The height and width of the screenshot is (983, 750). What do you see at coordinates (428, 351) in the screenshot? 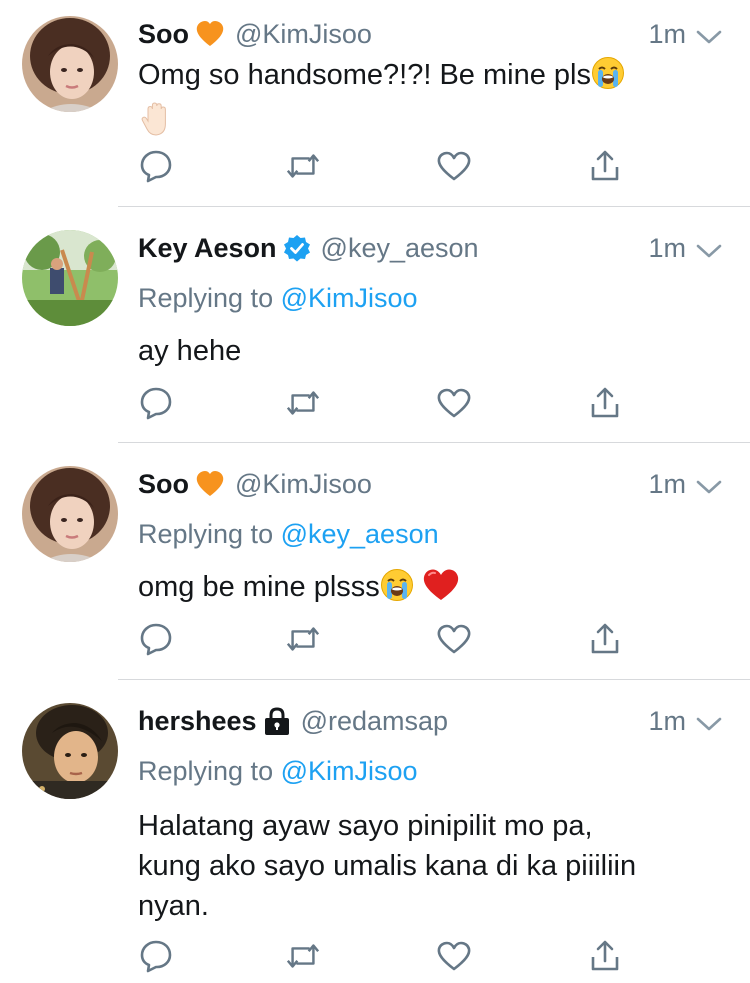
I see `tweet-text: ay hehe` at bounding box center [428, 351].